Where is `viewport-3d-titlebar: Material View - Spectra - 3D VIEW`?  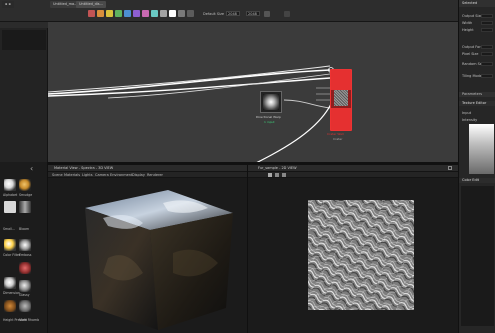 viewport-3d-titlebar: Material View - Spectra - 3D VIEW is located at coordinates (147, 168).